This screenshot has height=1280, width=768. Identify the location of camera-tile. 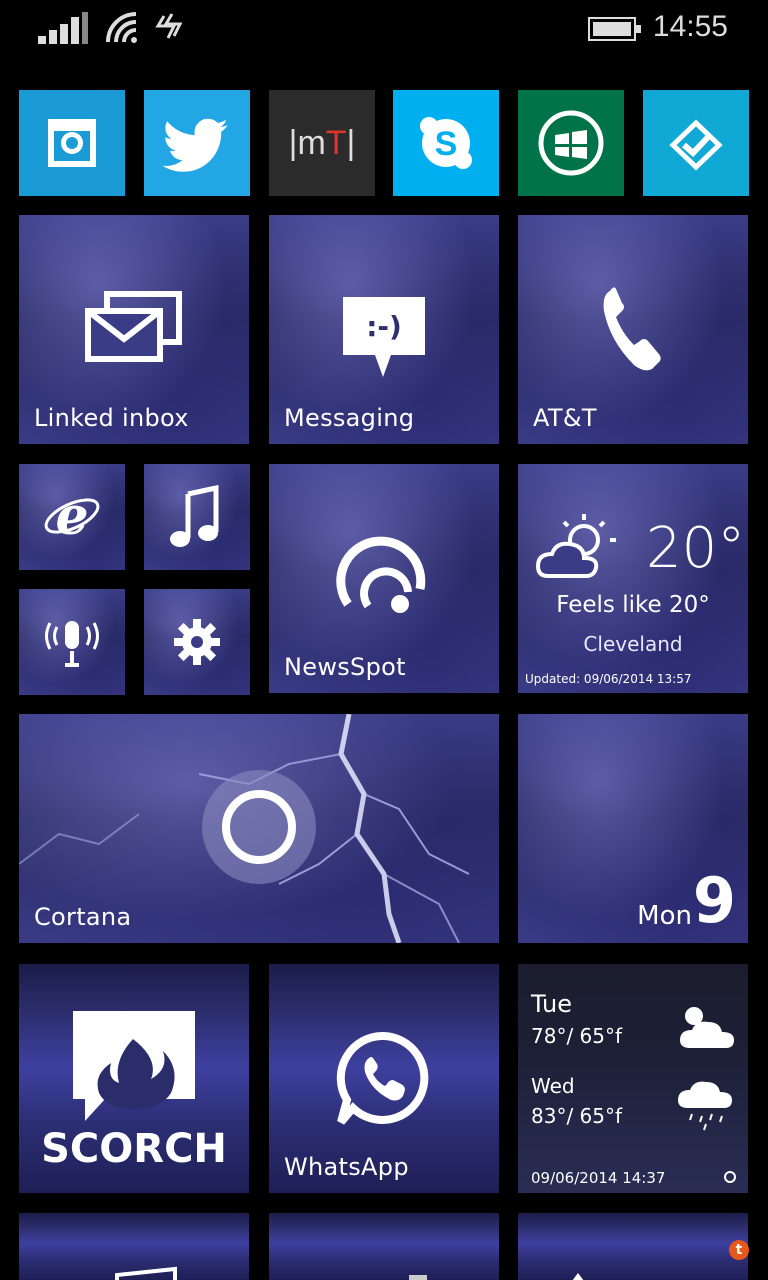
(72, 143).